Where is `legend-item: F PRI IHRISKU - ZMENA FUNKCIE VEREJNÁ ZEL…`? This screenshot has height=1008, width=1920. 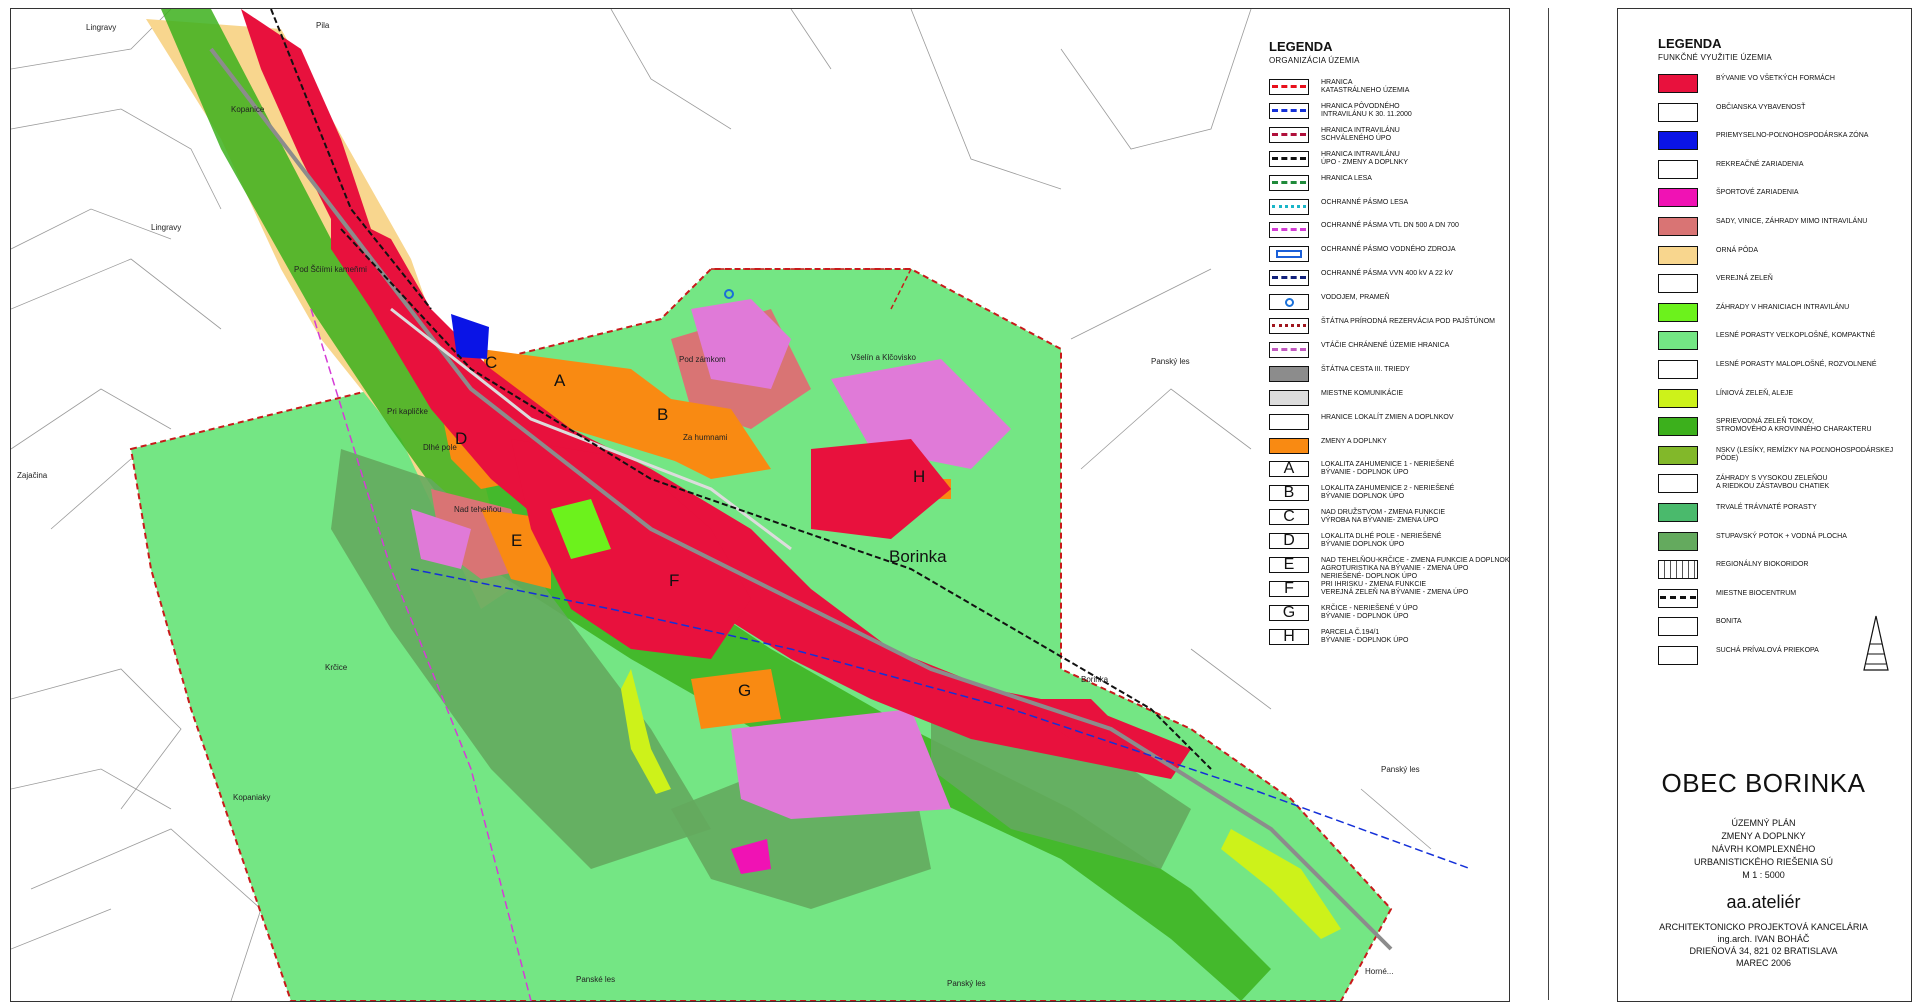
legend-item: F PRI IHRISKU - ZMENA FUNKCIE VEREJNÁ ZEL… is located at coordinates (1389, 590).